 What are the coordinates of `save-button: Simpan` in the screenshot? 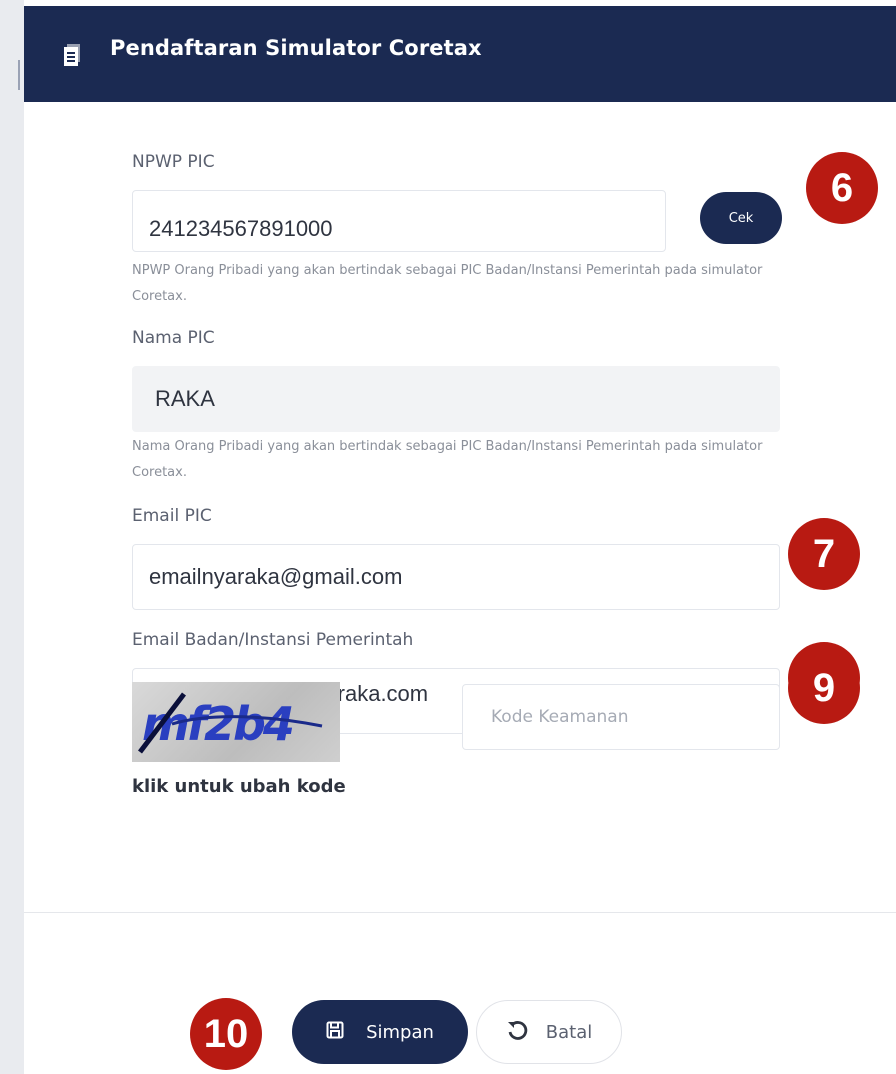 It's located at (380, 1032).